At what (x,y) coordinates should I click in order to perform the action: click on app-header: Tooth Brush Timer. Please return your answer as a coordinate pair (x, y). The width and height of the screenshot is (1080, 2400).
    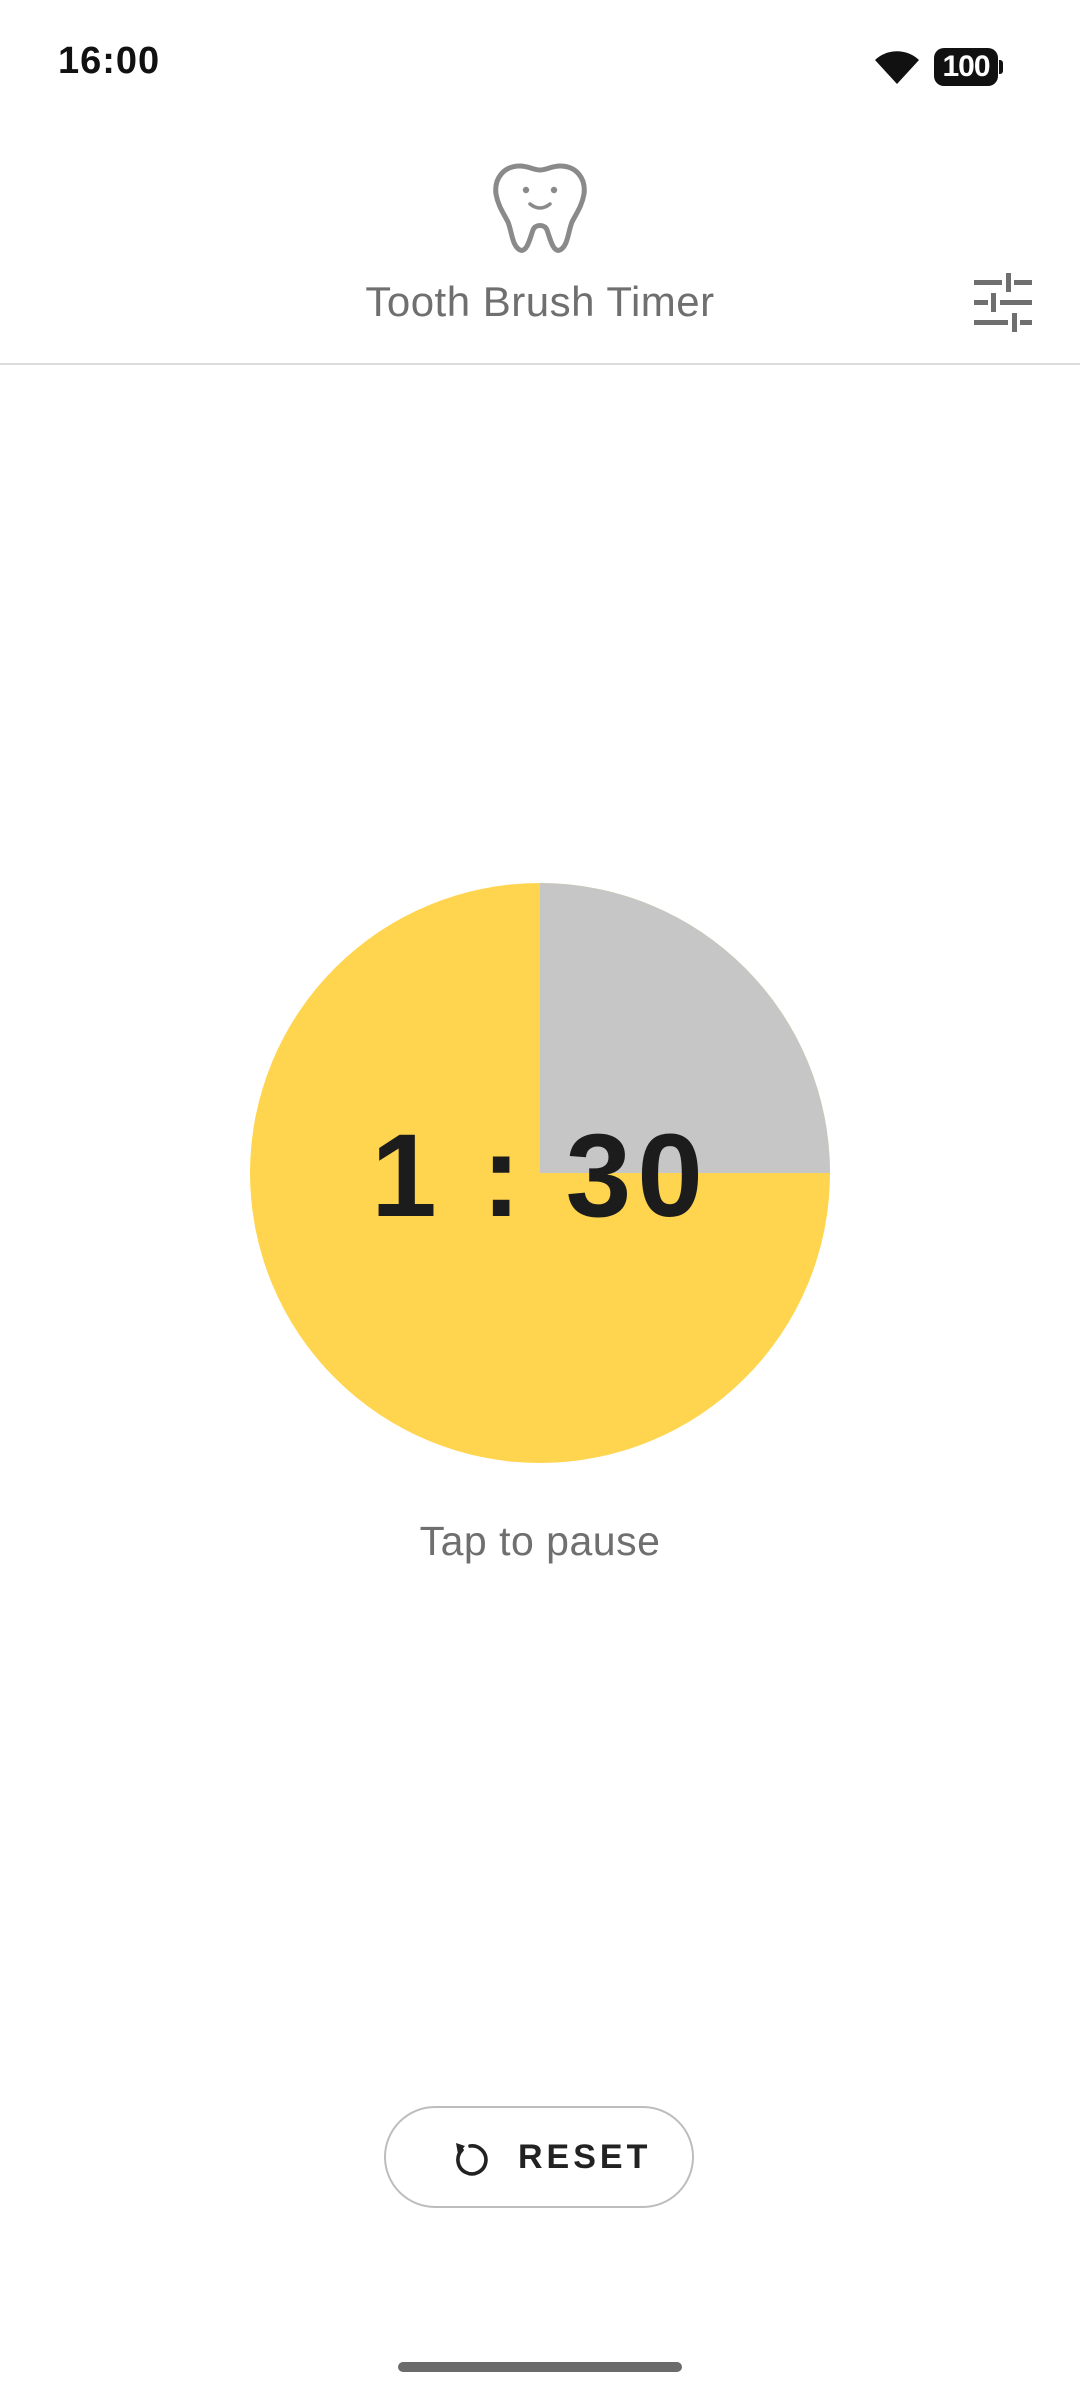
    Looking at the image, I should click on (540, 247).